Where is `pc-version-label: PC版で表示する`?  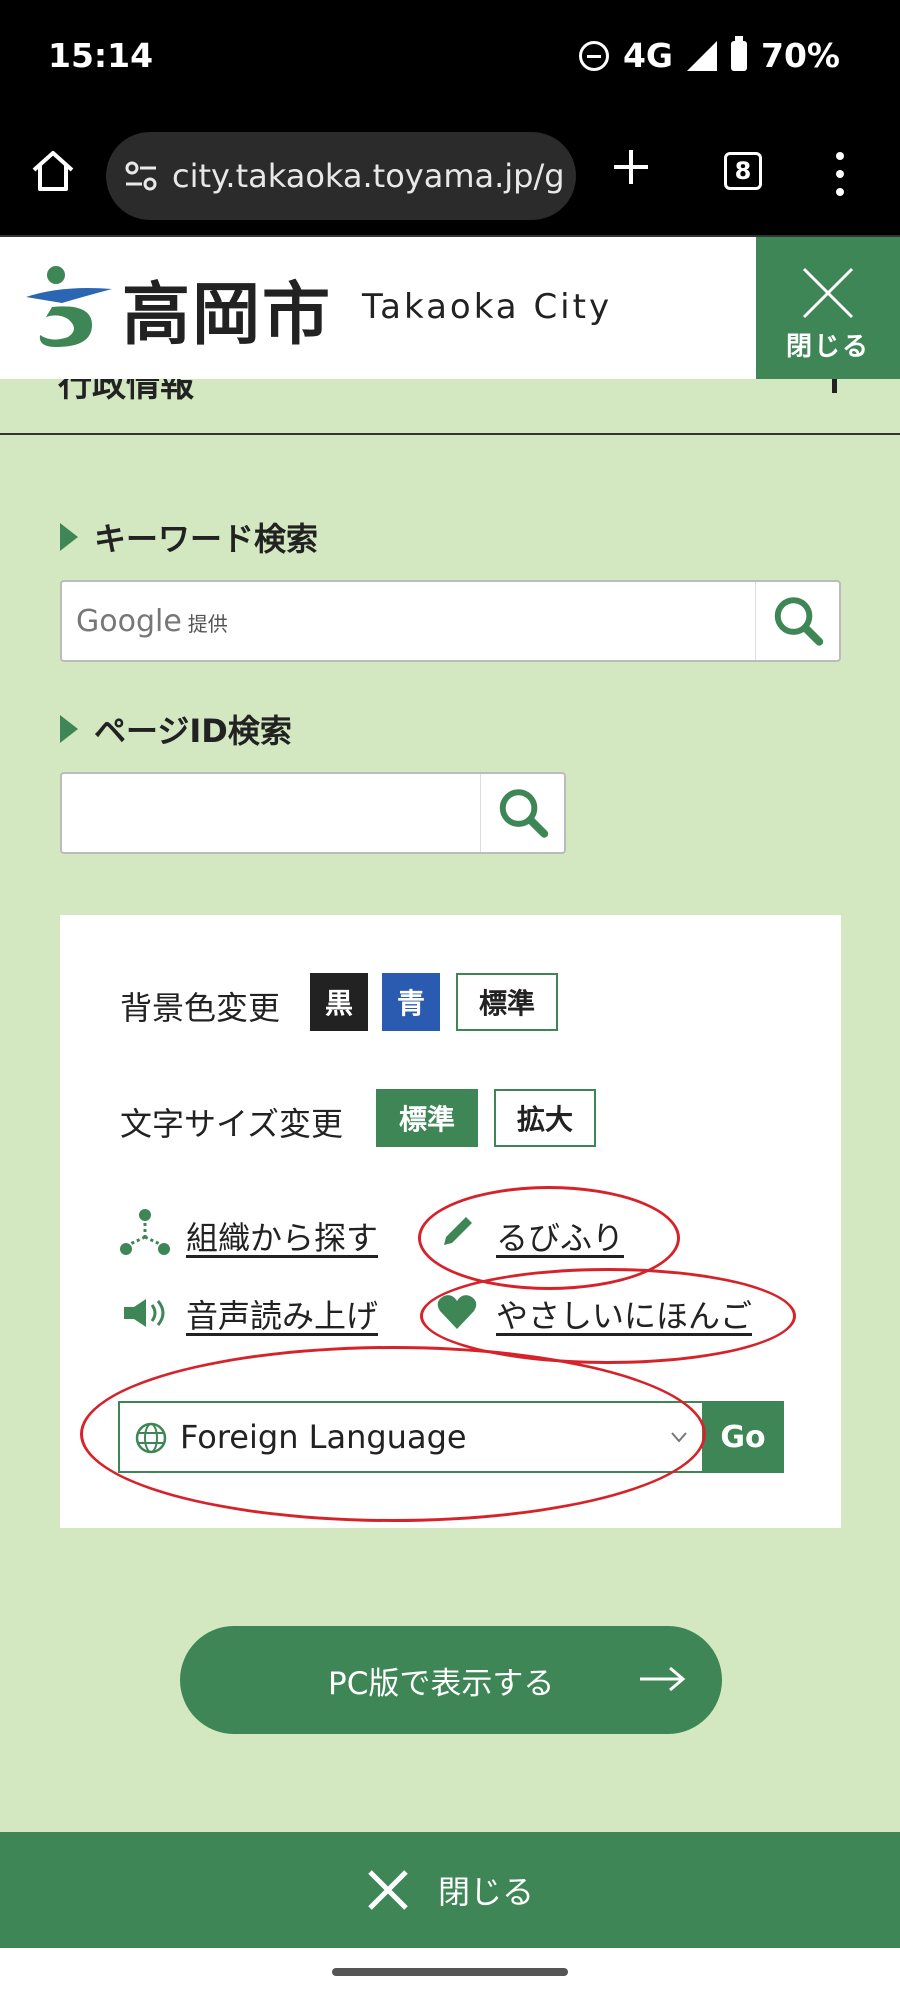 pc-version-label: PC版で表示する is located at coordinates (441, 1683).